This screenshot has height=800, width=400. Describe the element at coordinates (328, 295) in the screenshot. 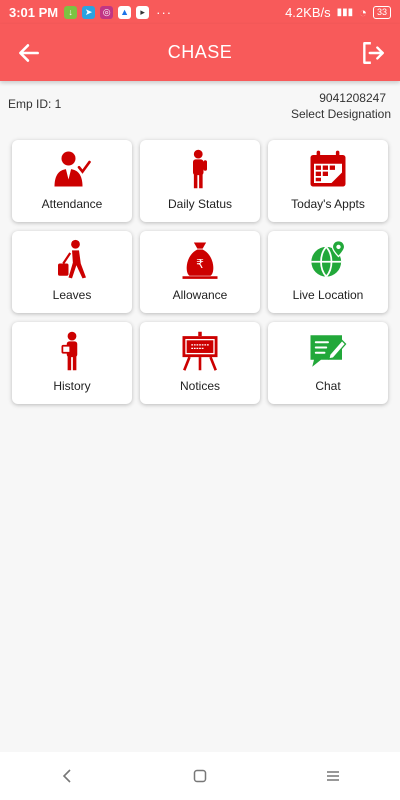

I see `tile-label: Live Location` at that location.